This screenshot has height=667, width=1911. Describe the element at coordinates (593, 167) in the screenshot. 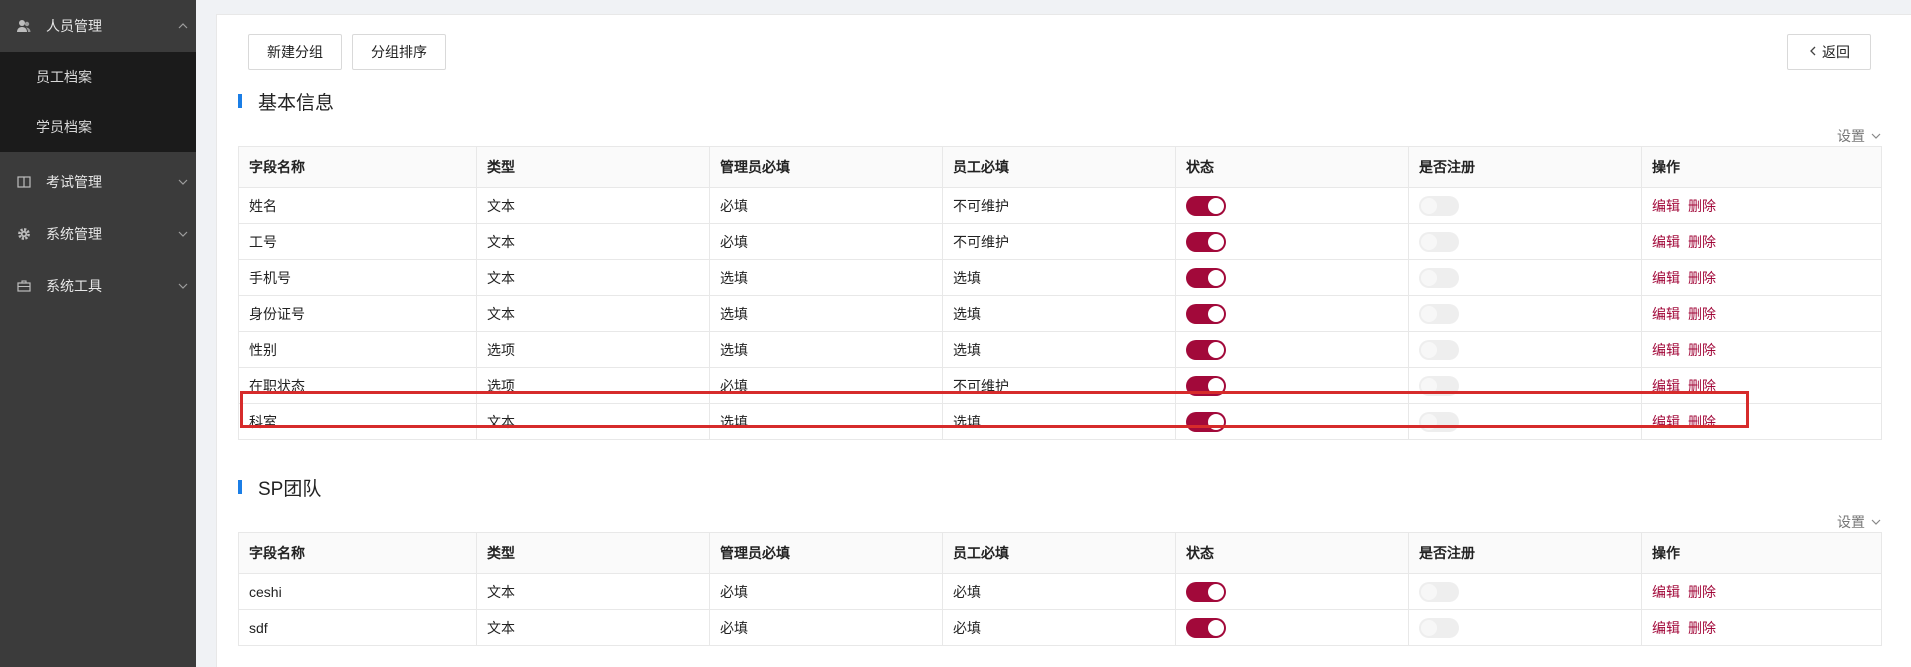

I see `column-header: 类型` at that location.